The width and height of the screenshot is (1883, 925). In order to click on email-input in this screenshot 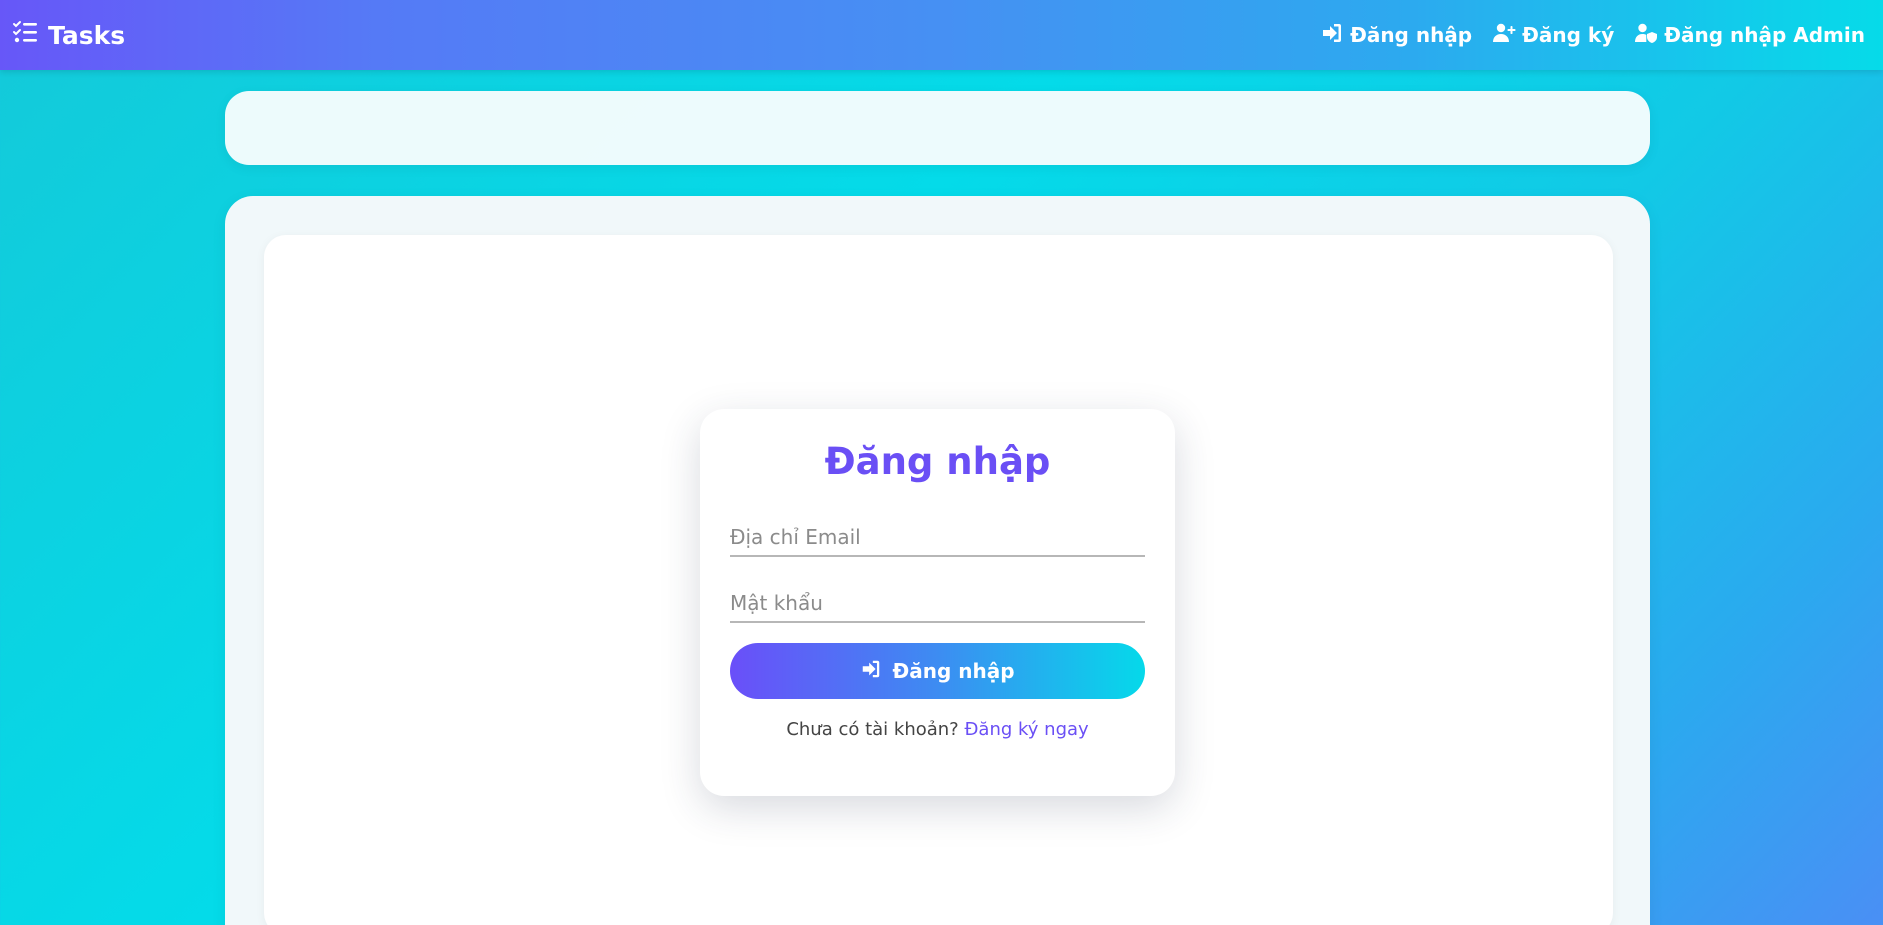, I will do `click(937, 537)`.